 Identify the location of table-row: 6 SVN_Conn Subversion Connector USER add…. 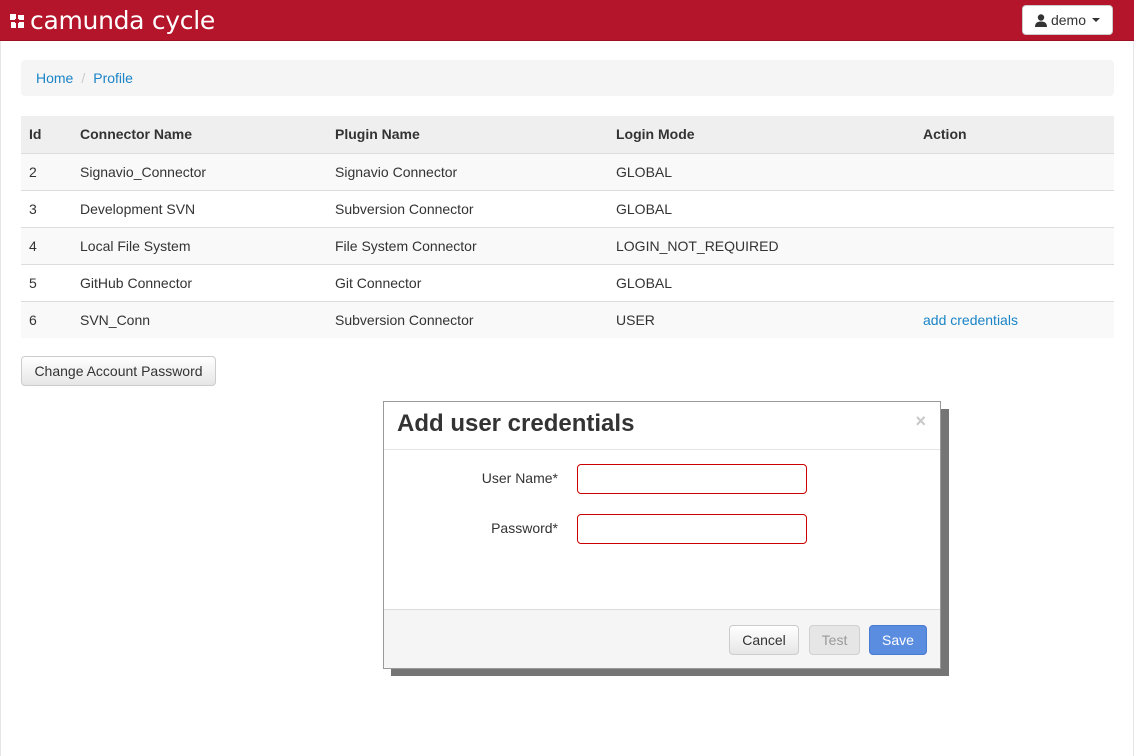
(567, 319).